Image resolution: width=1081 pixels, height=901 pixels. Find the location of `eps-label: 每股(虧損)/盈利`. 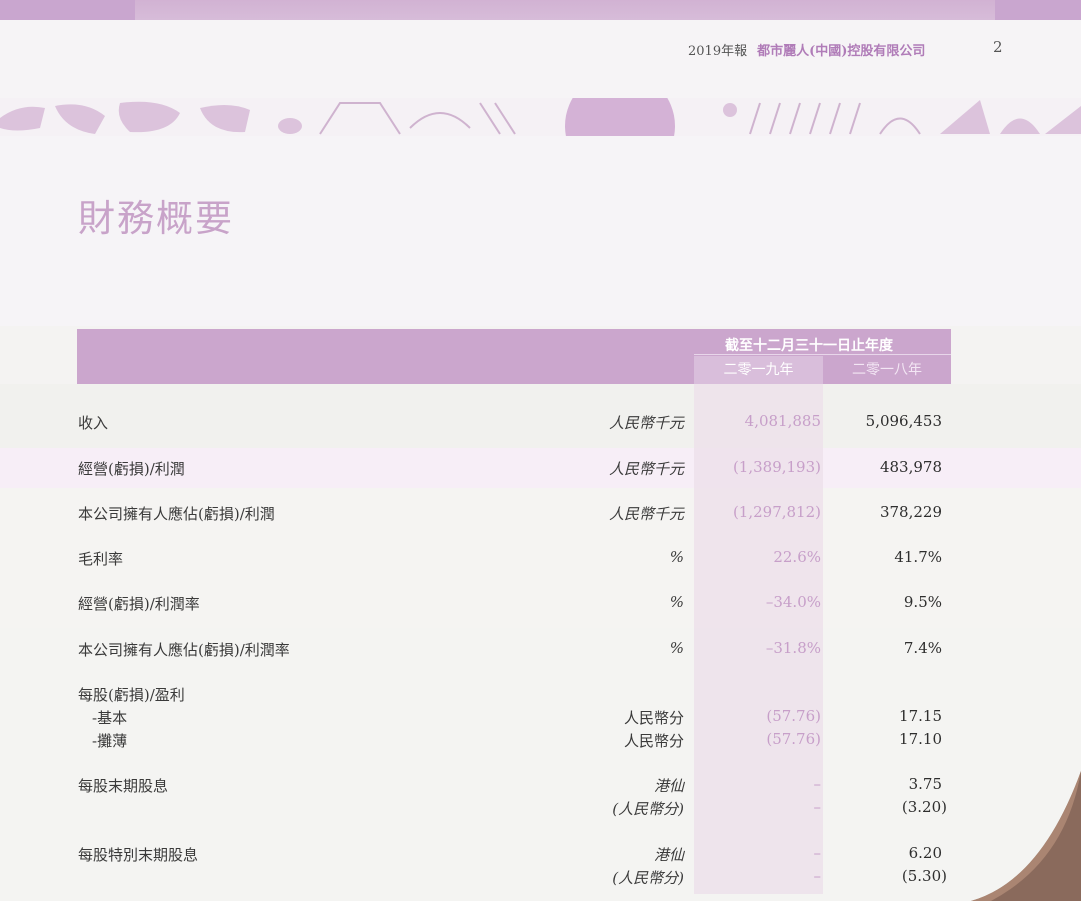

eps-label: 每股(虧損)/盈利 is located at coordinates (131, 695).